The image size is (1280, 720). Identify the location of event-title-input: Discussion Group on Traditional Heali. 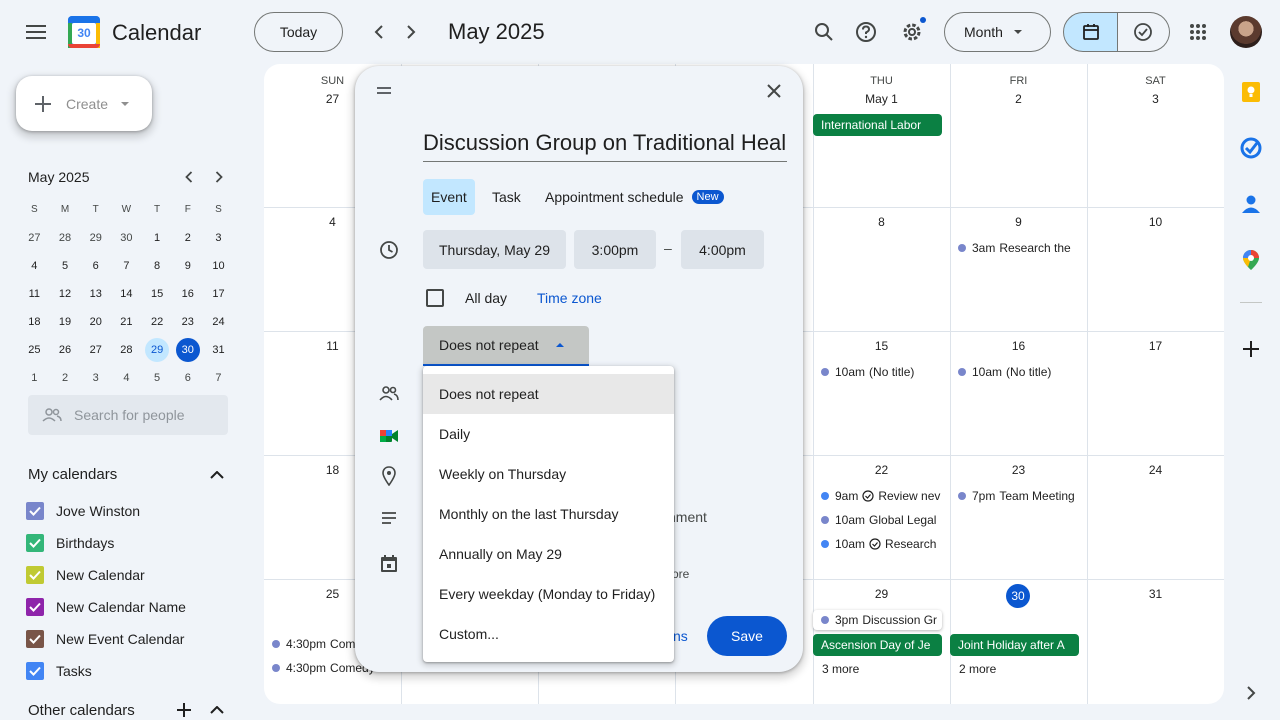
(605, 146).